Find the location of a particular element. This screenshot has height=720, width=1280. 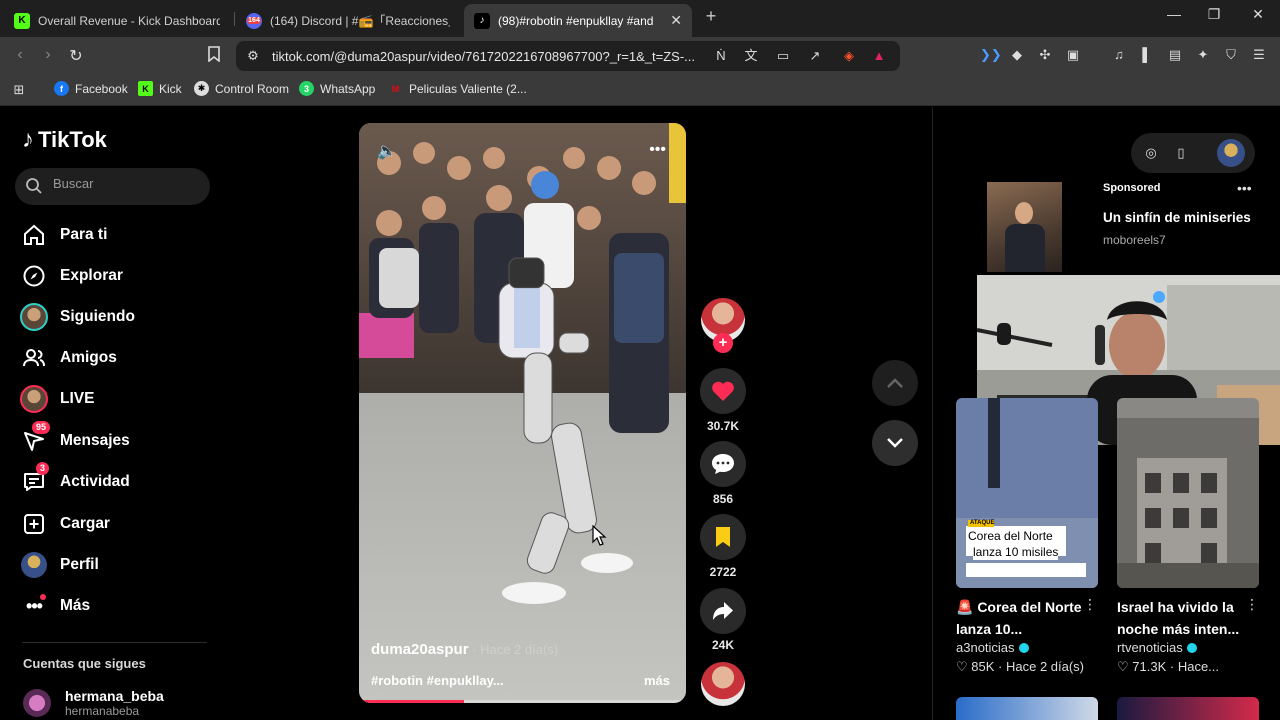

share-button is located at coordinates (723, 611).